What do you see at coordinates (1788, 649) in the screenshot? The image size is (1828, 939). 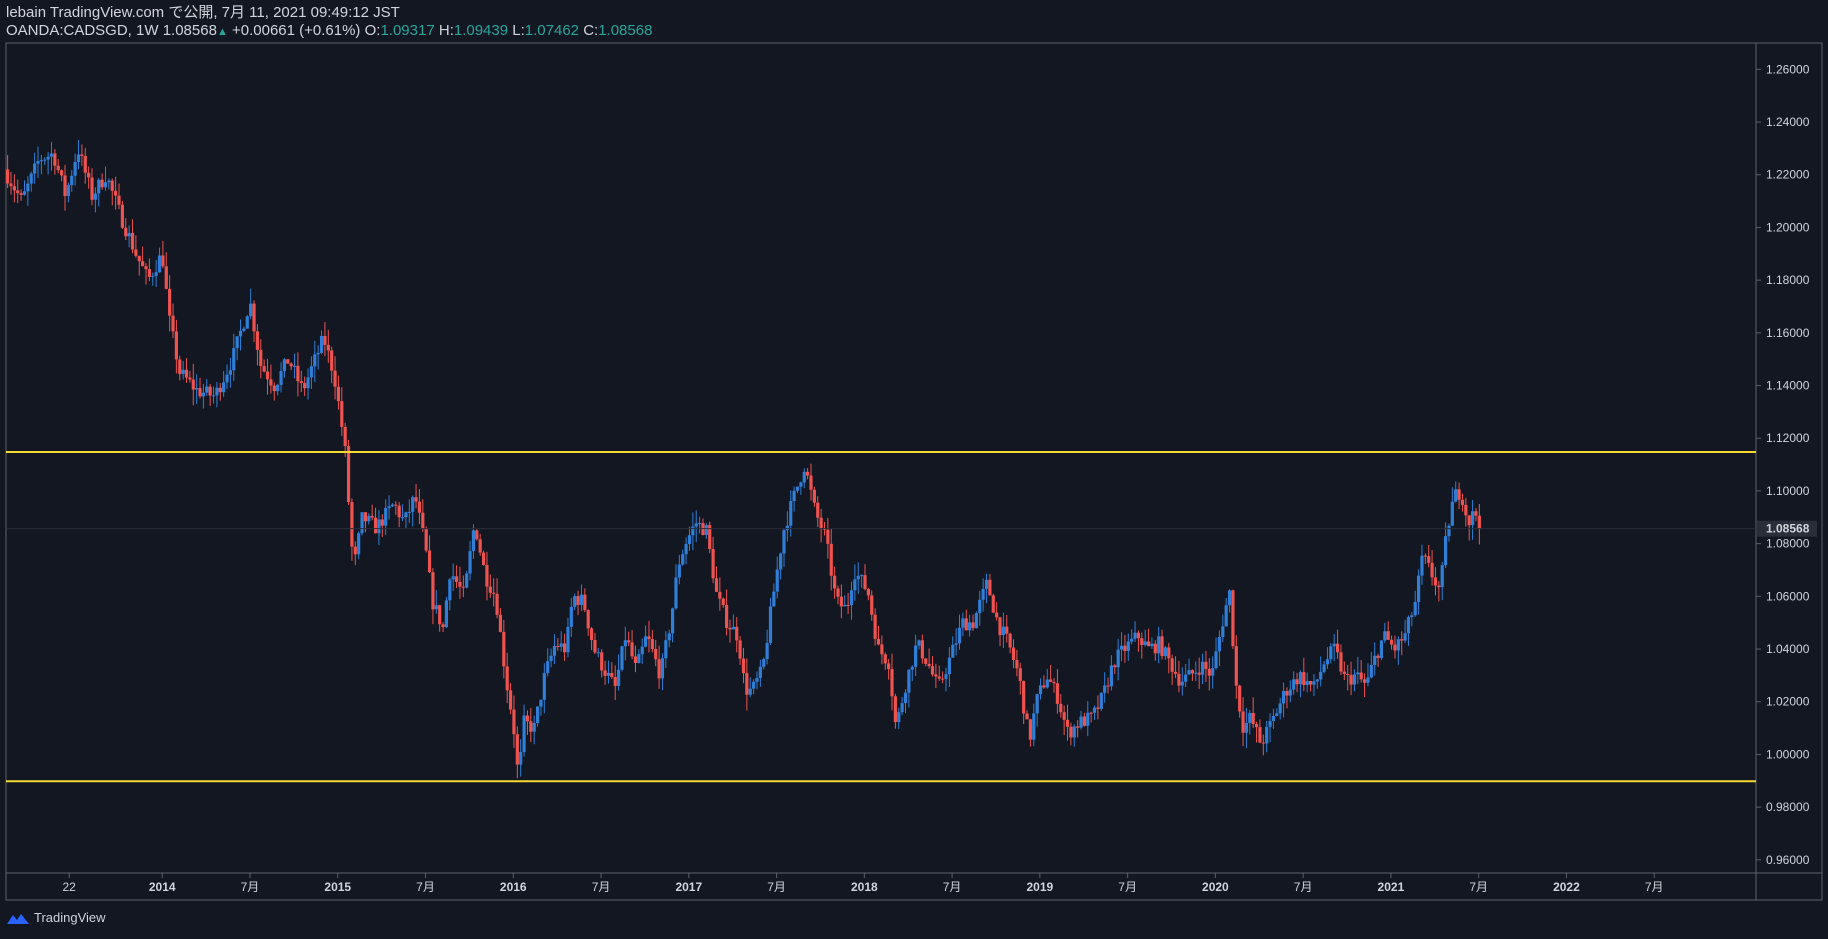 I see `price-tick-label: 1.04000` at bounding box center [1788, 649].